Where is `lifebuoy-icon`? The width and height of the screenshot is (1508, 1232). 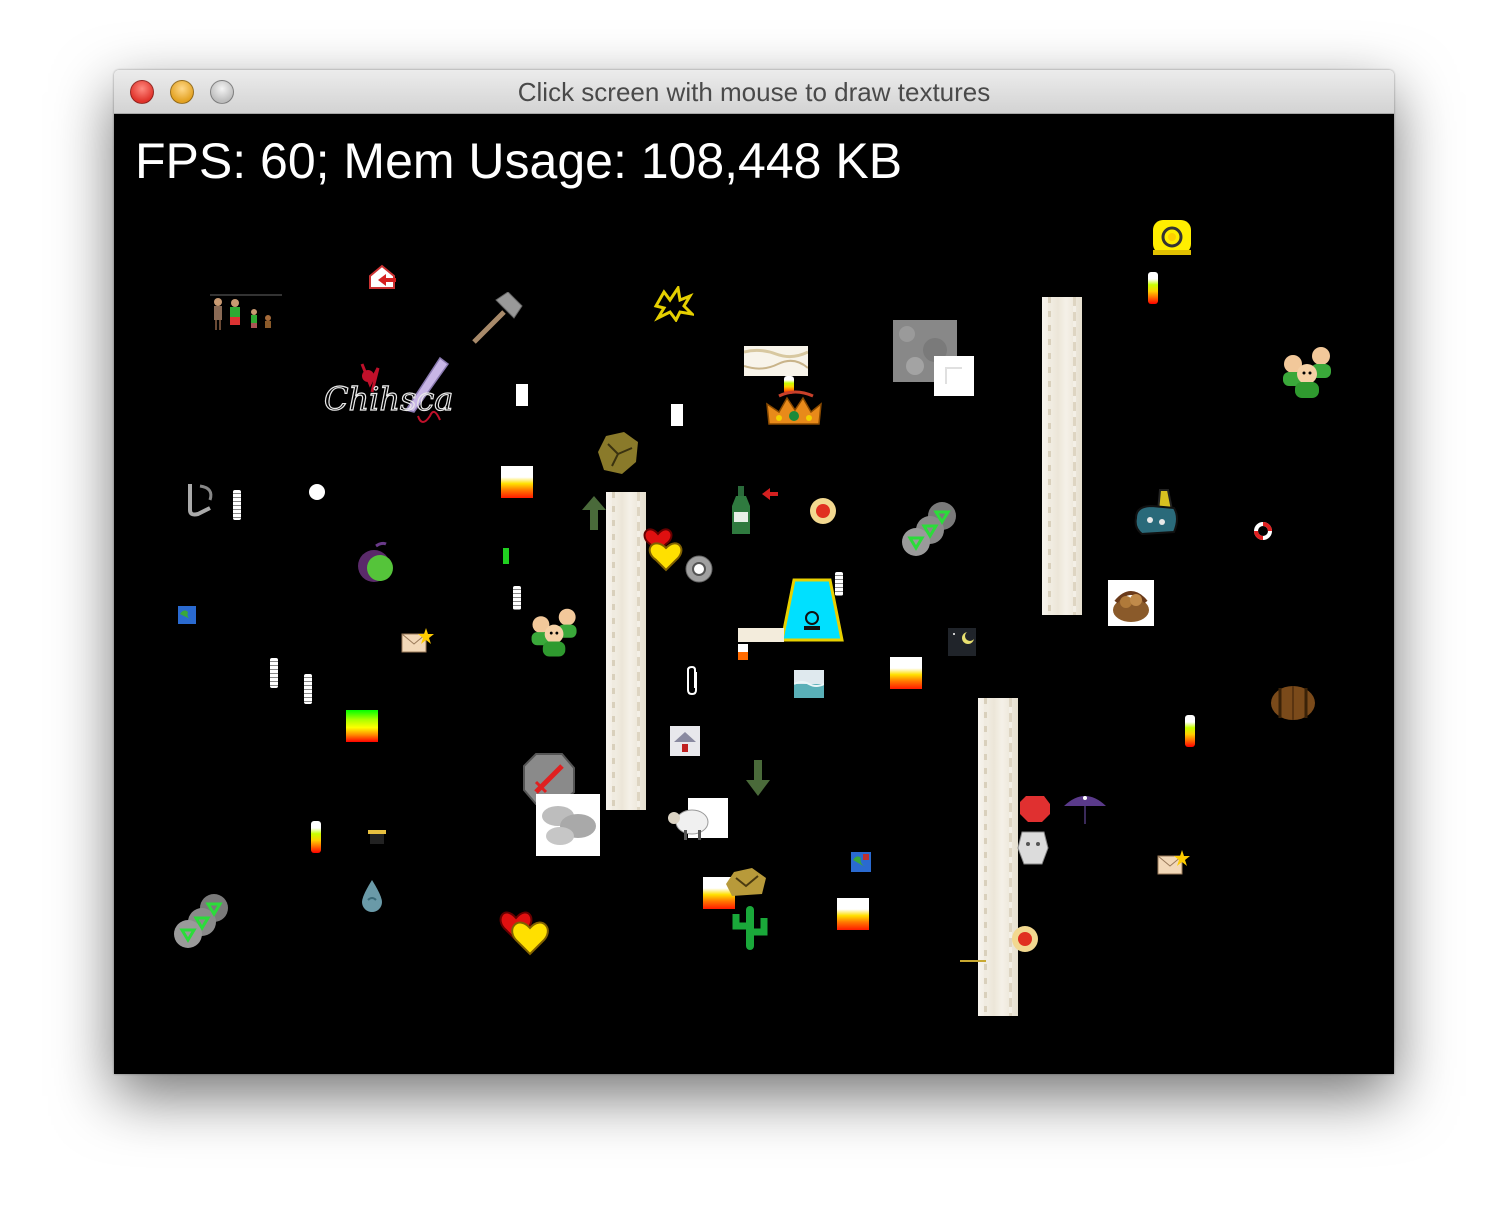
lifebuoy-icon is located at coordinates (1263, 531).